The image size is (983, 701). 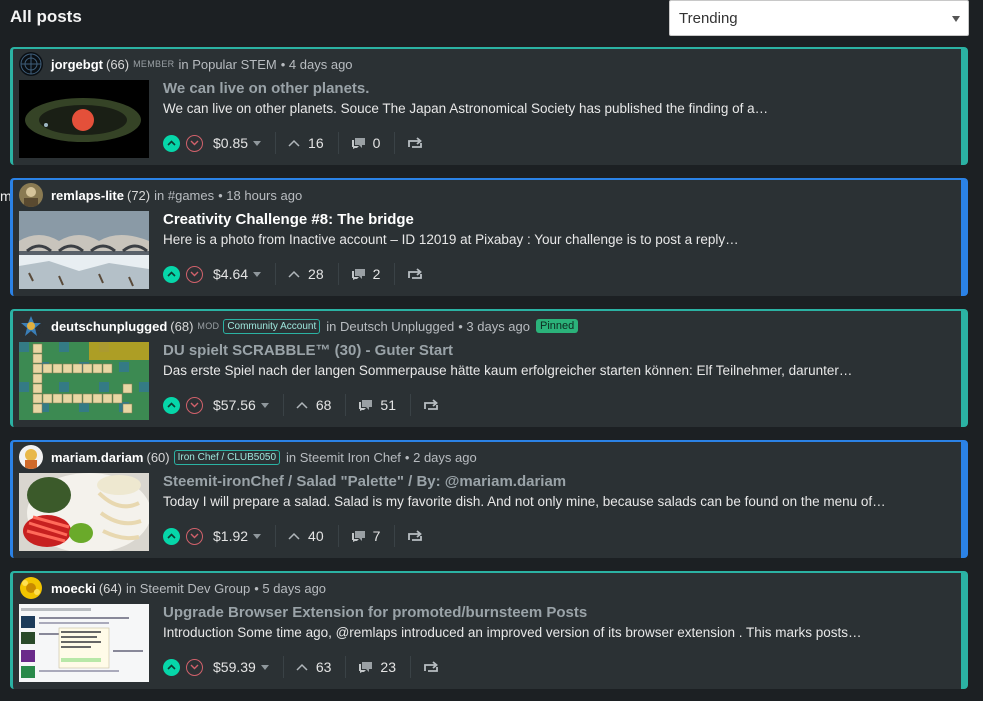 I want to click on votes-count-button: 40, so click(x=306, y=536).